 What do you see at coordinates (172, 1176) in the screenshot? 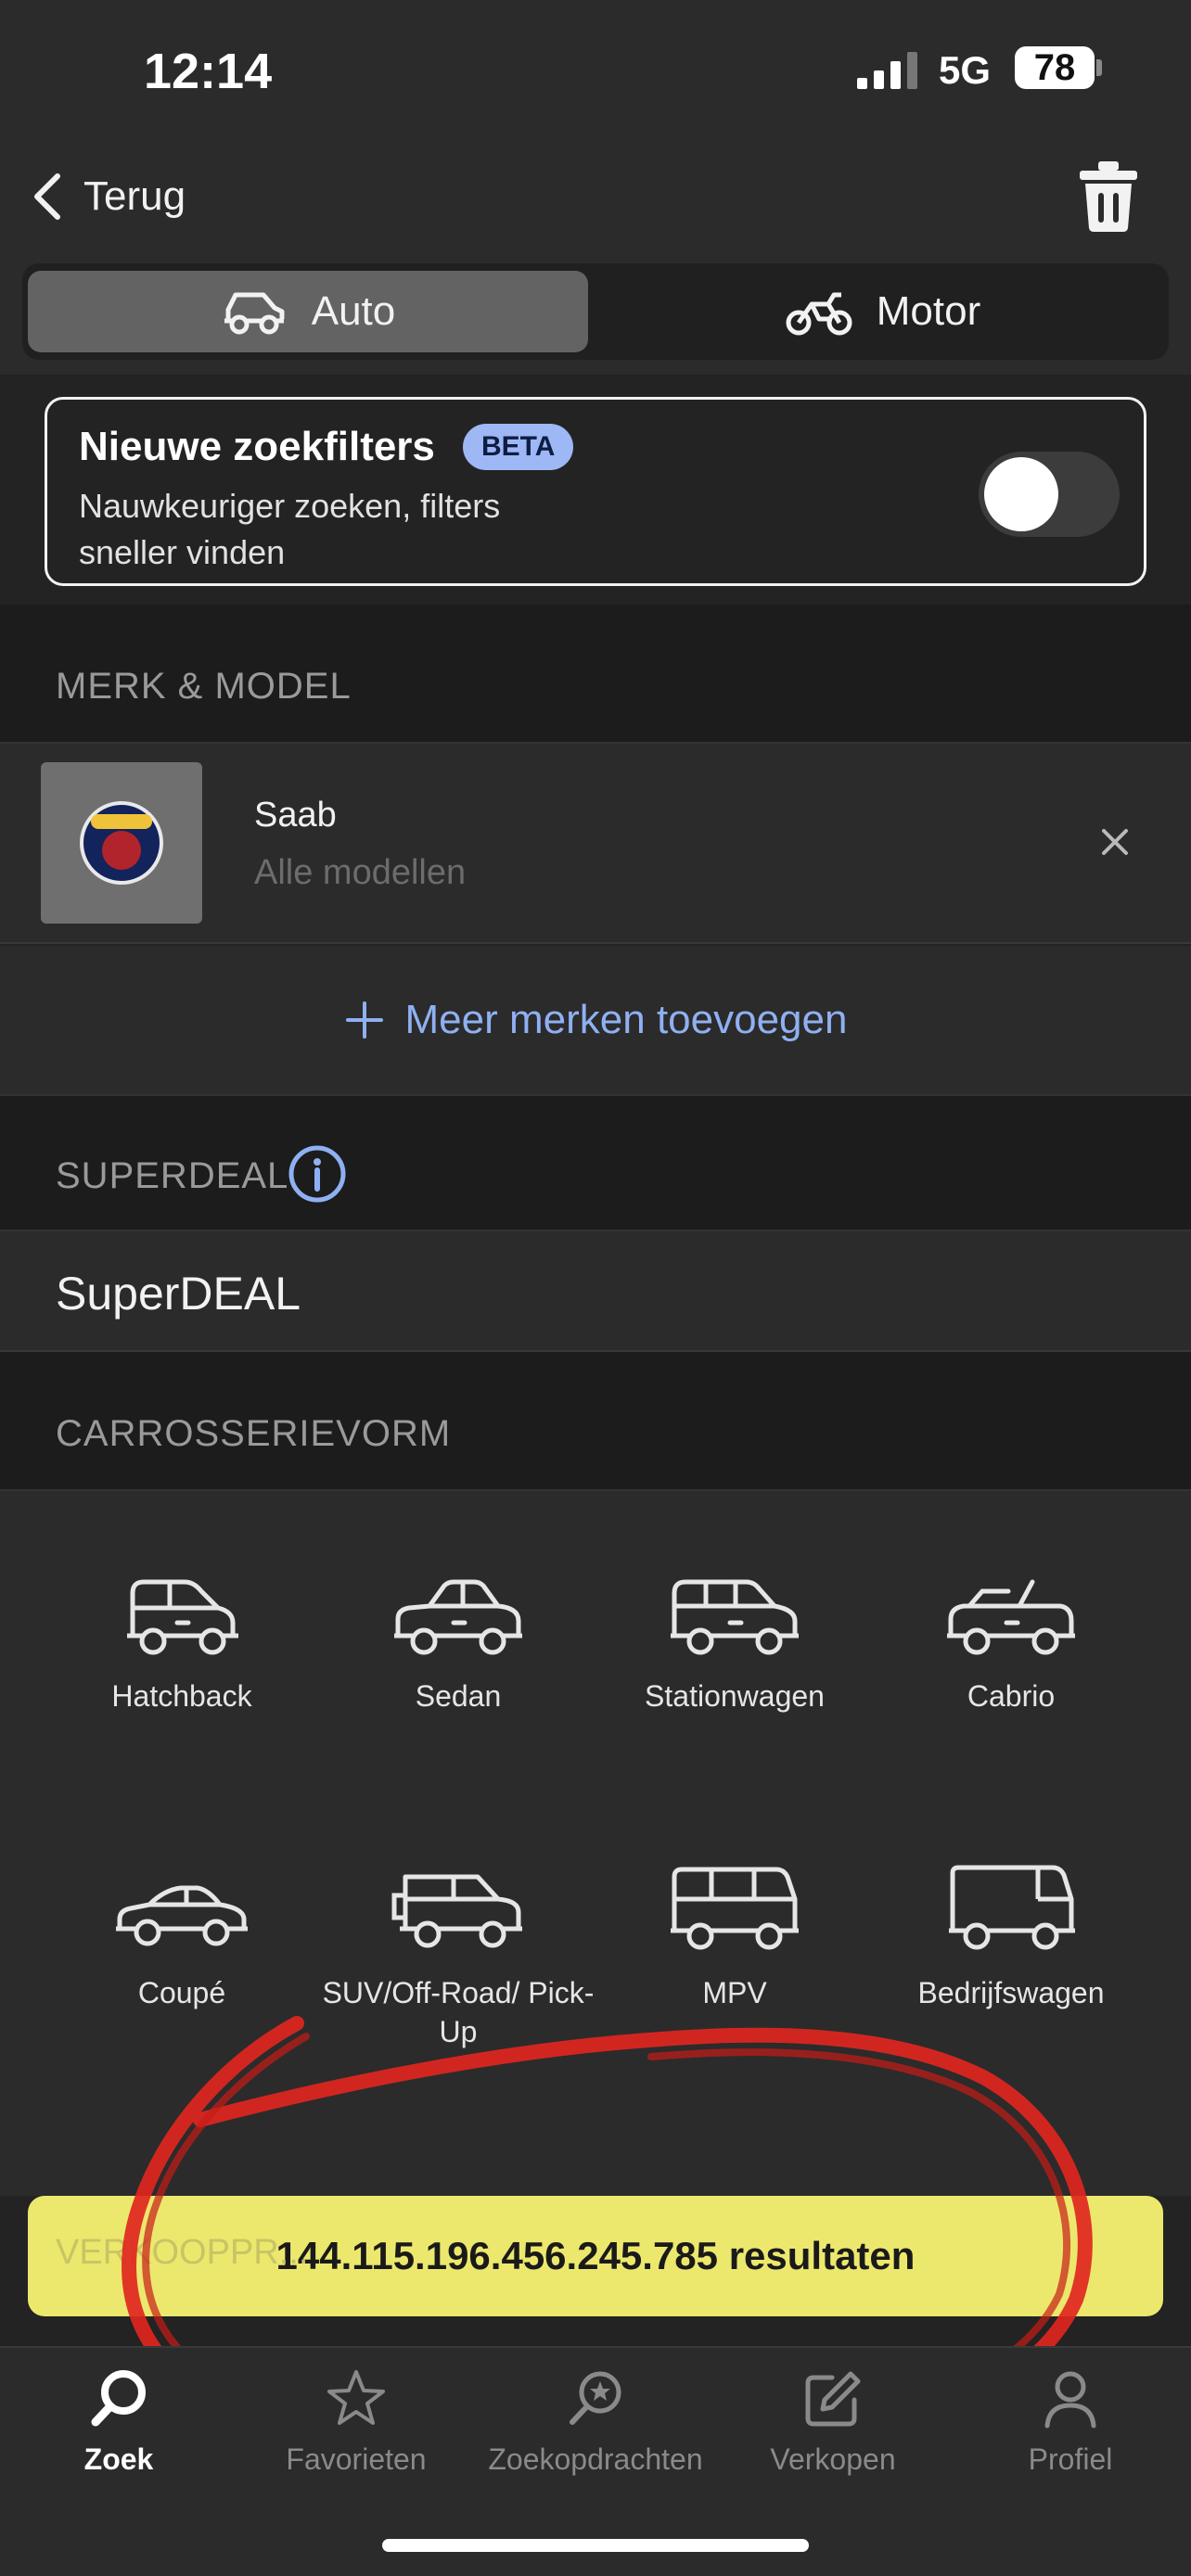
I see `section-superdeal-title: SUPERDEAL` at bounding box center [172, 1176].